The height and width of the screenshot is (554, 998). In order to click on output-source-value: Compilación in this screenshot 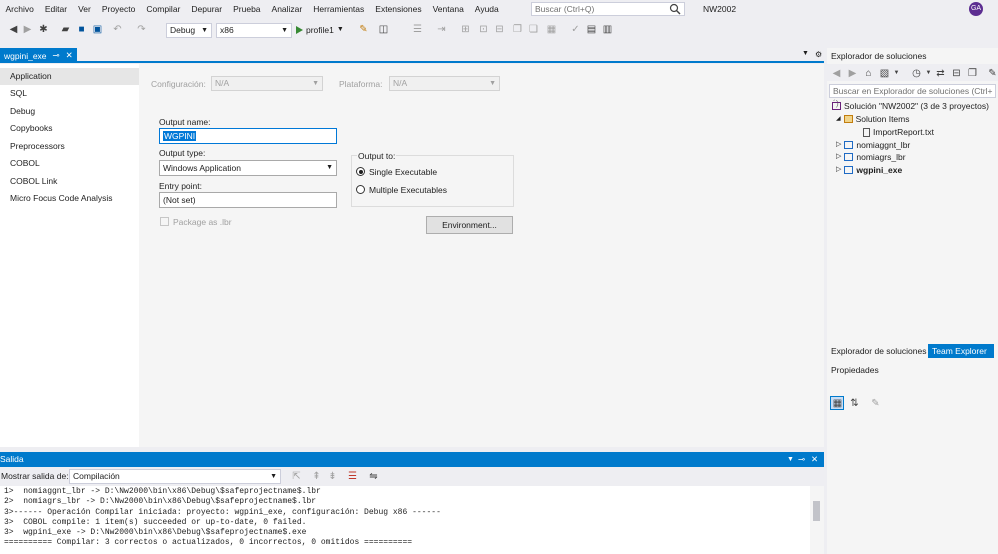, I will do `click(96, 476)`.